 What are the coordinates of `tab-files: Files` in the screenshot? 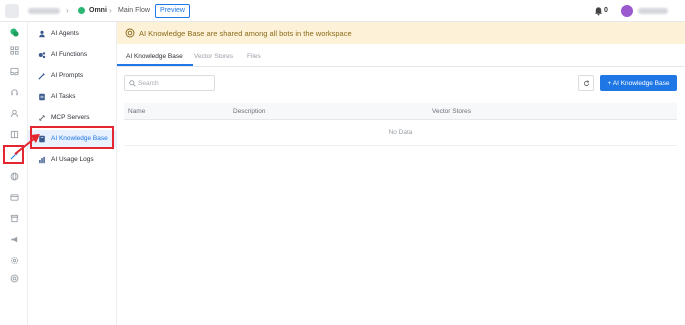 It's located at (254, 56).